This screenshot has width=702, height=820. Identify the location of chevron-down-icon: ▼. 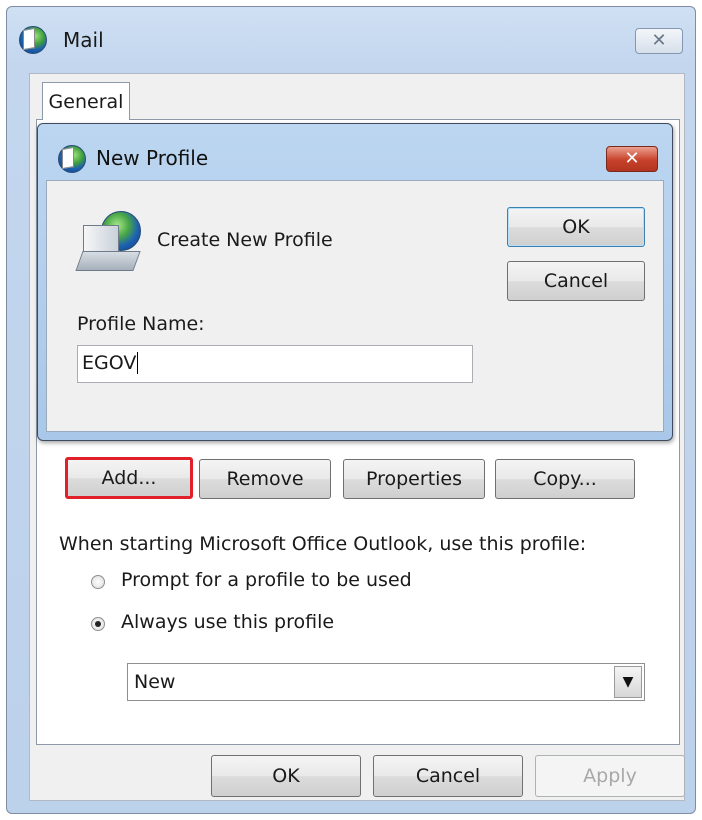
(628, 682).